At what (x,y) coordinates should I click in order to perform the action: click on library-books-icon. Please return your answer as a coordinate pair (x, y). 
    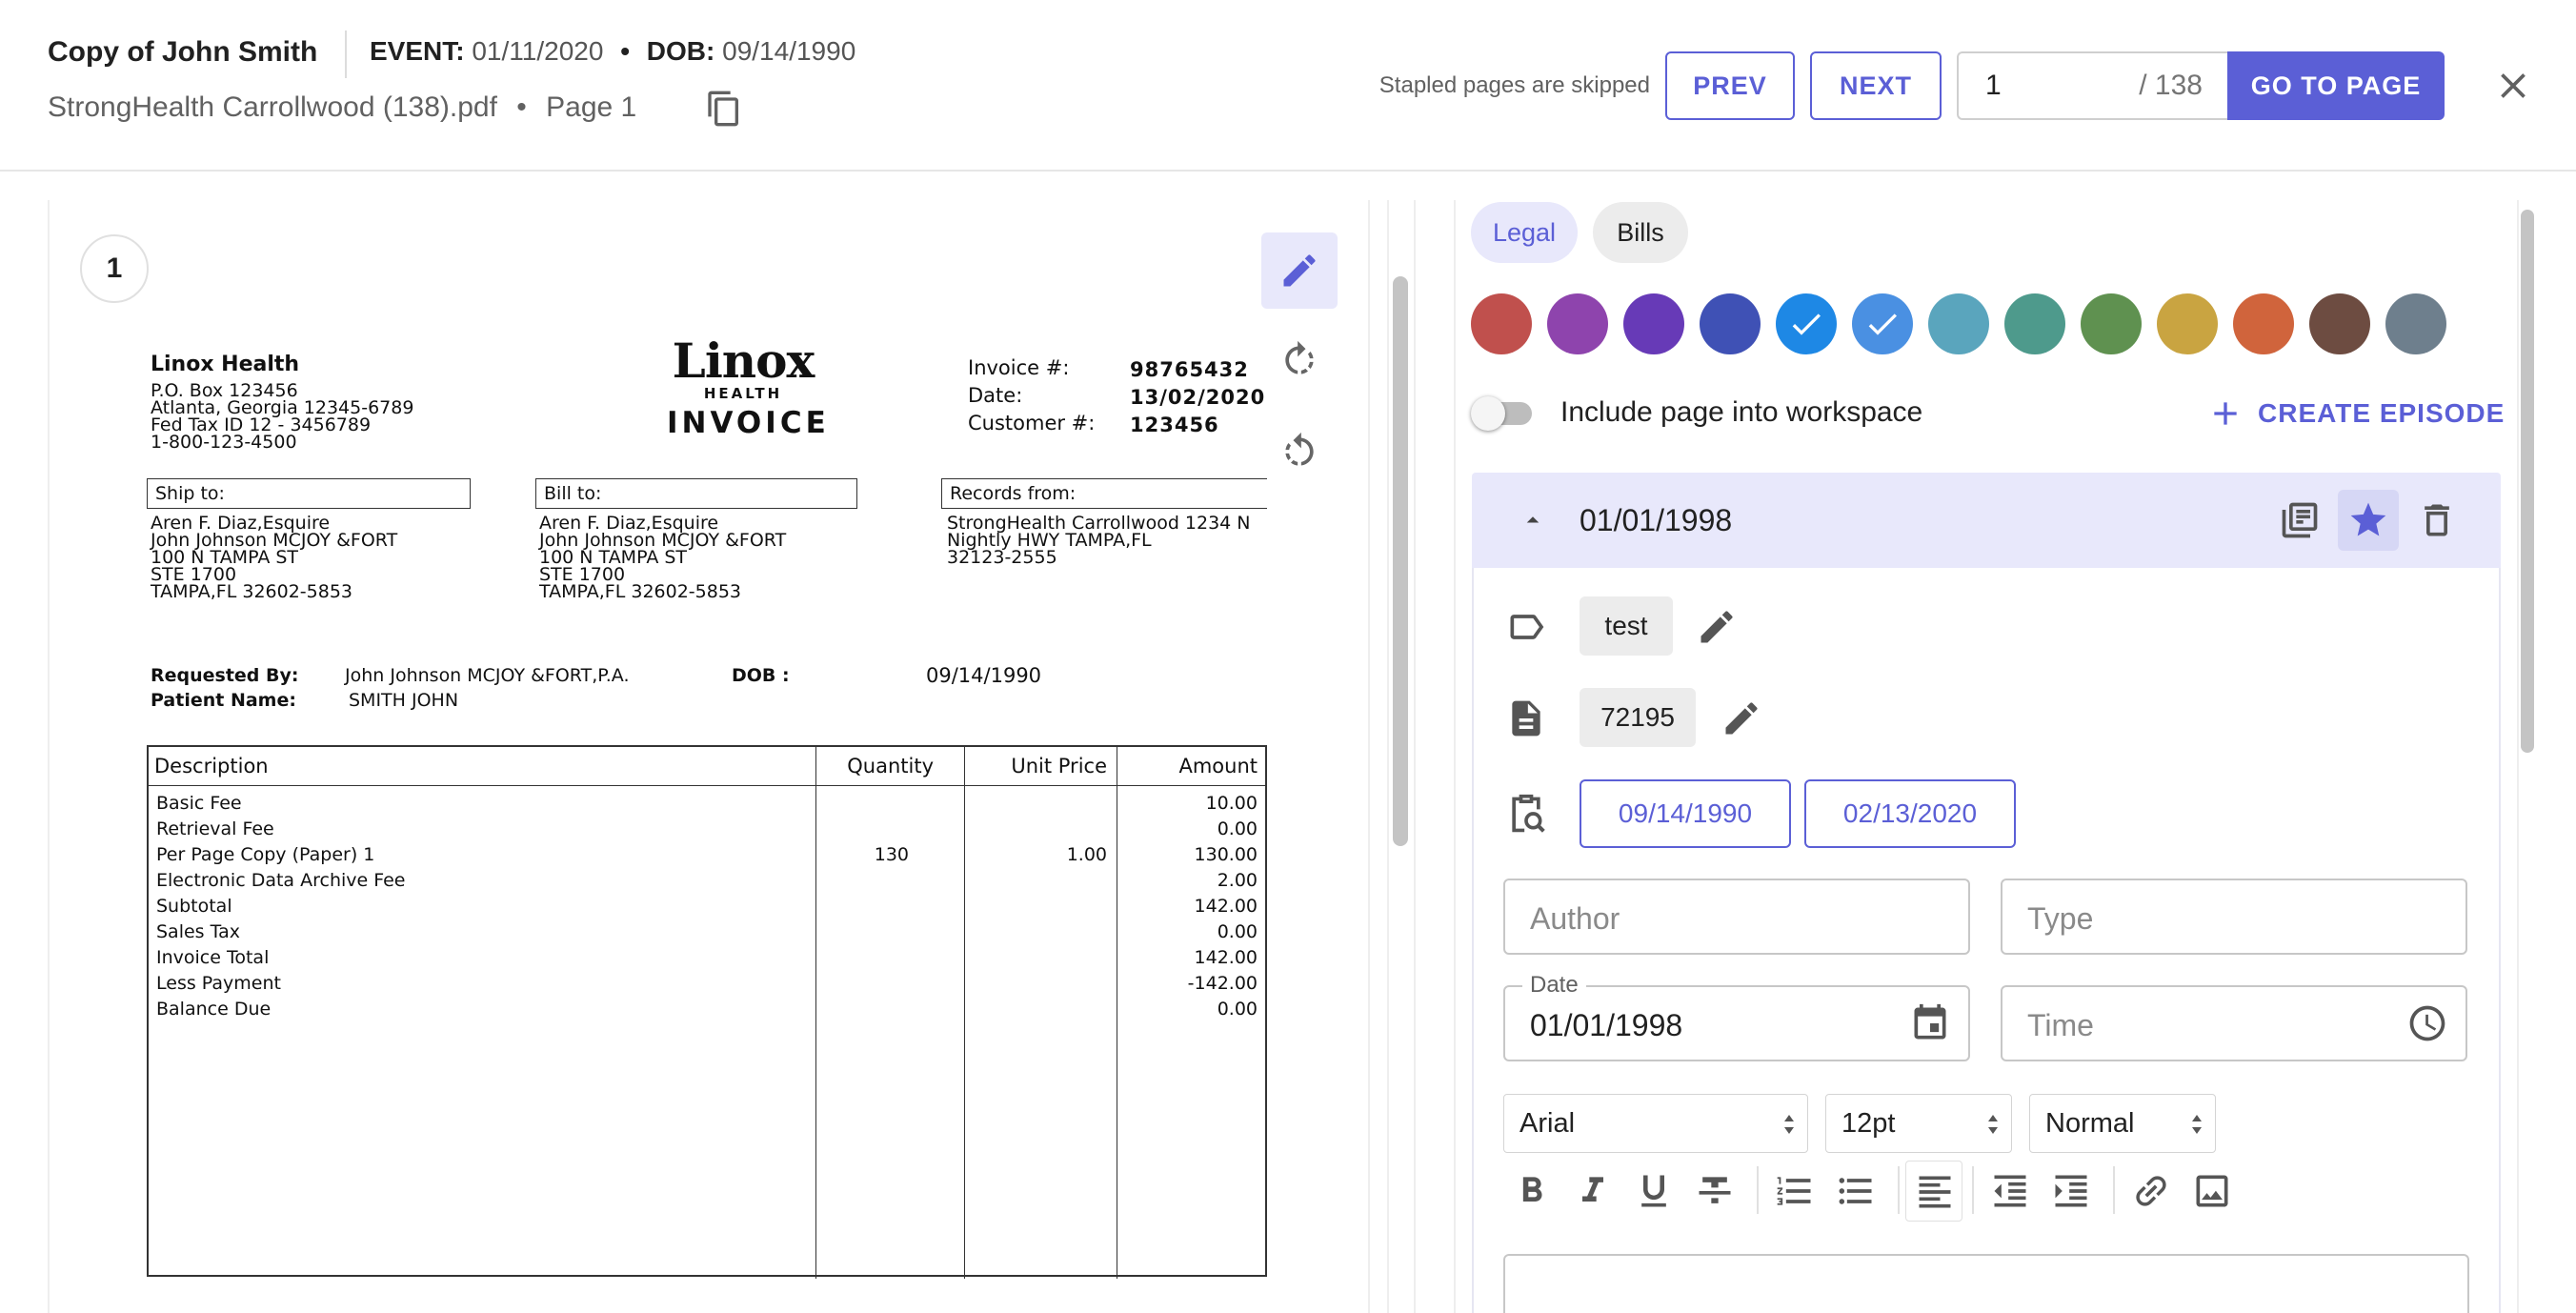
    Looking at the image, I should click on (2300, 520).